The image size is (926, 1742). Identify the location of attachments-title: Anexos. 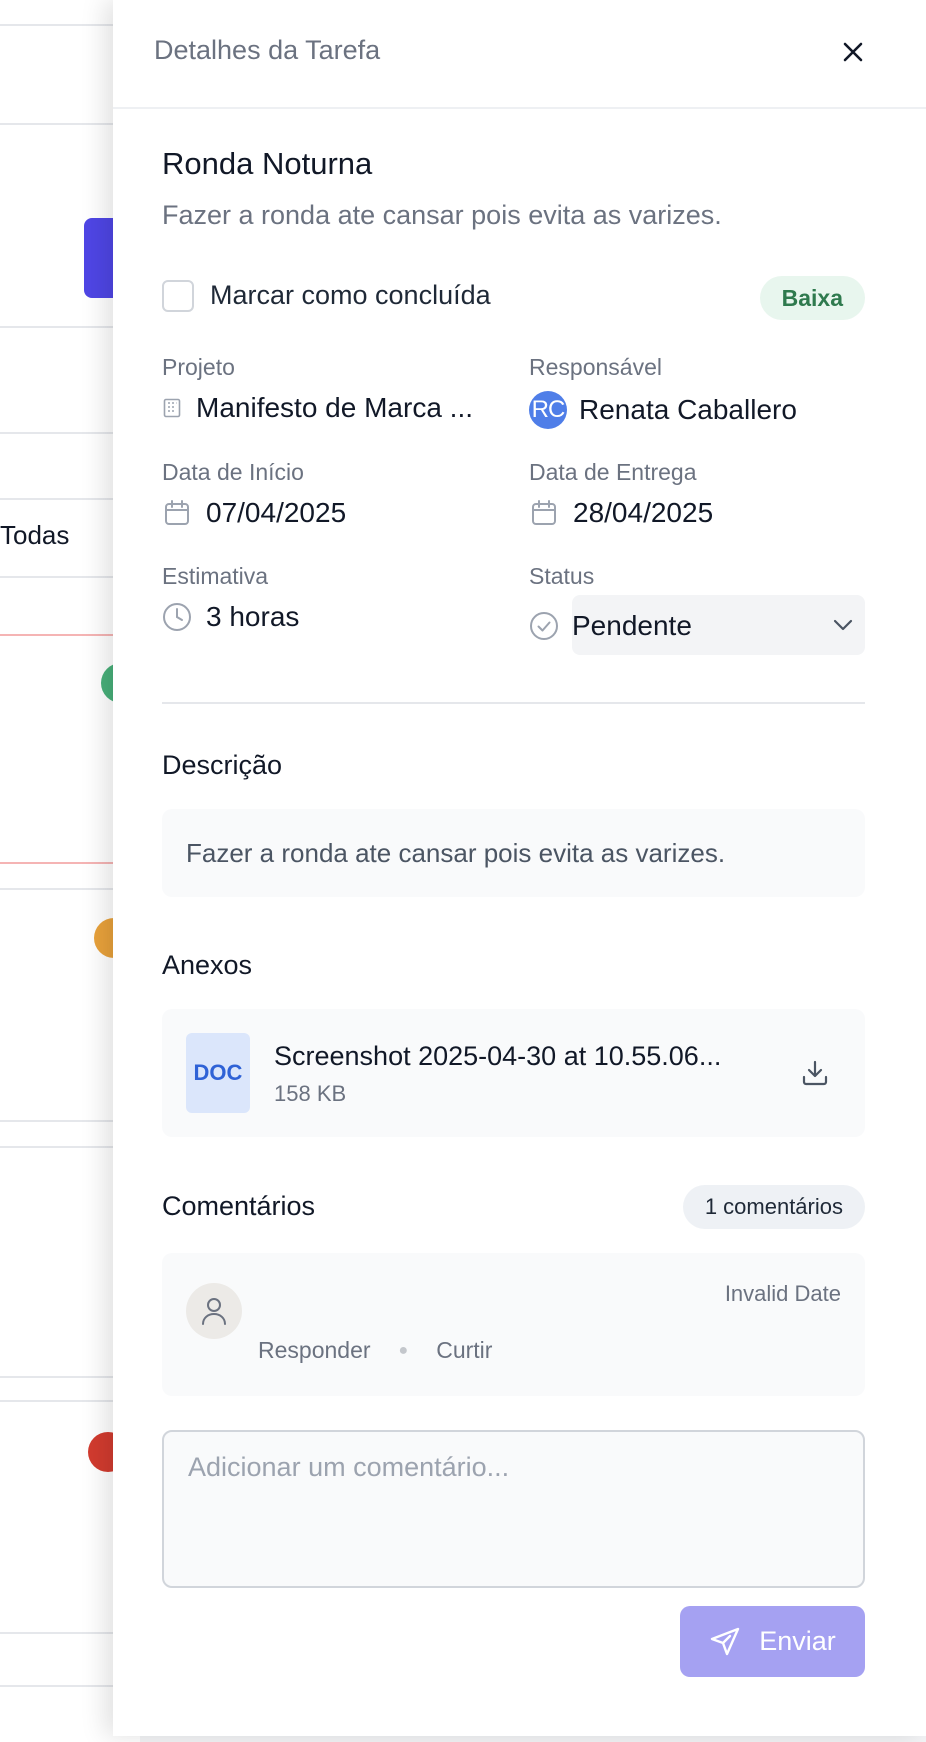
(207, 965).